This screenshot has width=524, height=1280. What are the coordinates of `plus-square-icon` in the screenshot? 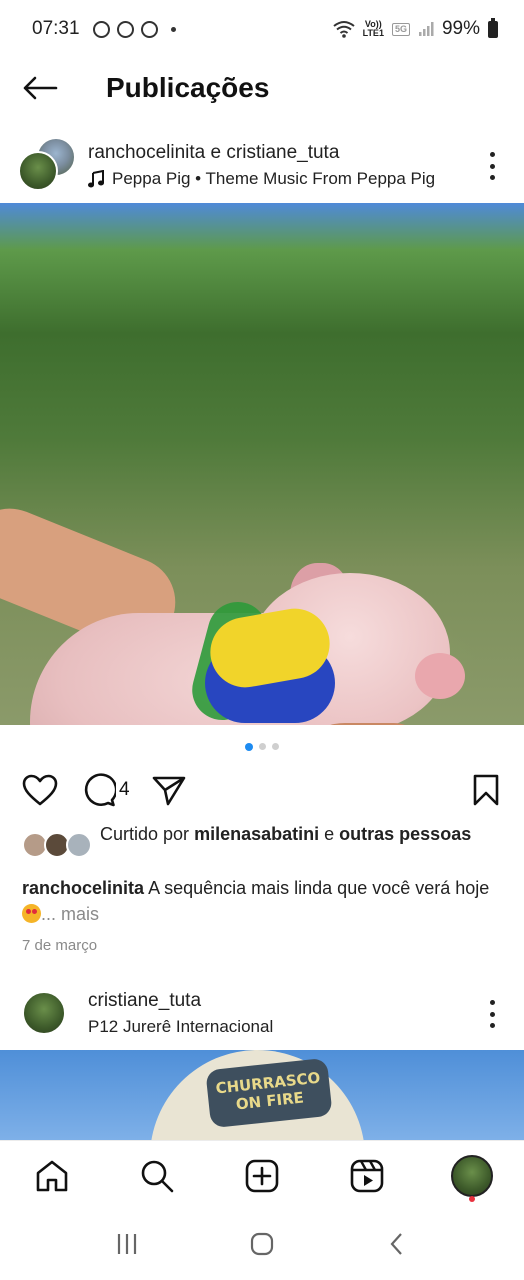 It's located at (262, 1175).